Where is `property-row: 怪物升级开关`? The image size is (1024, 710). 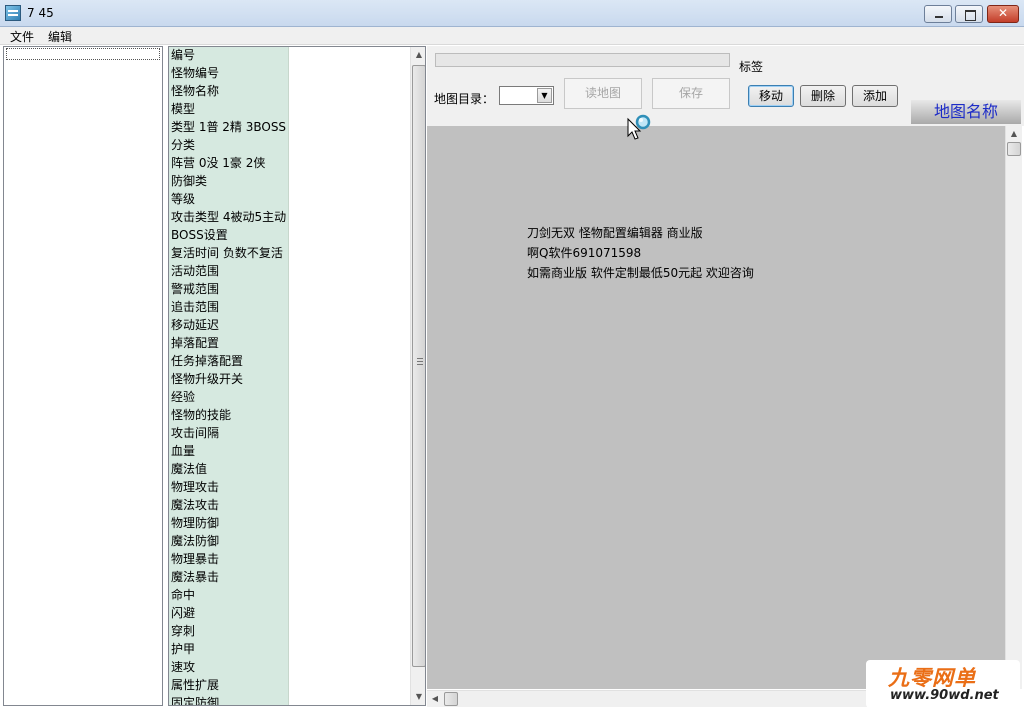 property-row: 怪物升级开关 is located at coordinates (289, 380).